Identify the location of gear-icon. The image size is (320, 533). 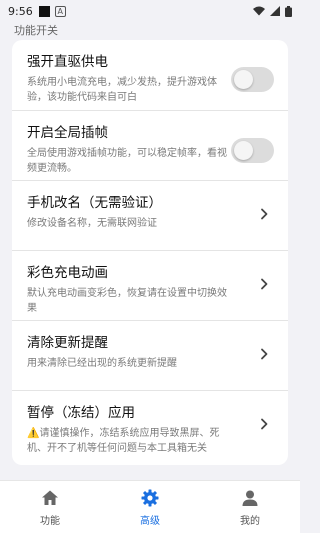
(150, 498).